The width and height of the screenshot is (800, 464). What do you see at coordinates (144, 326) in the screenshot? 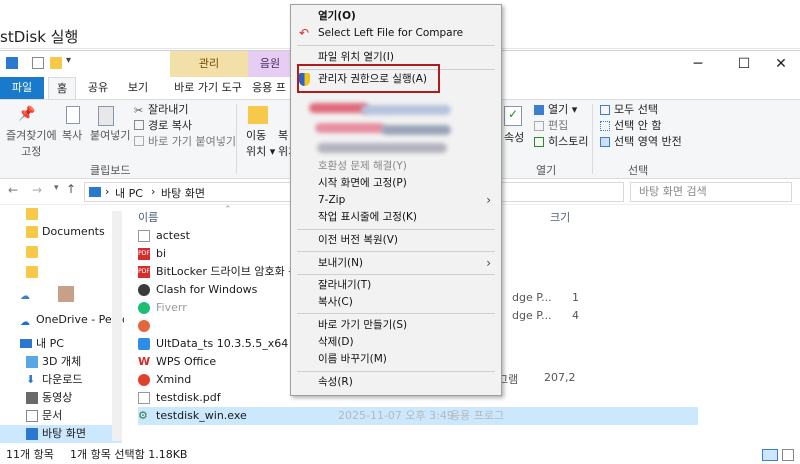
I see `app-icon` at bounding box center [144, 326].